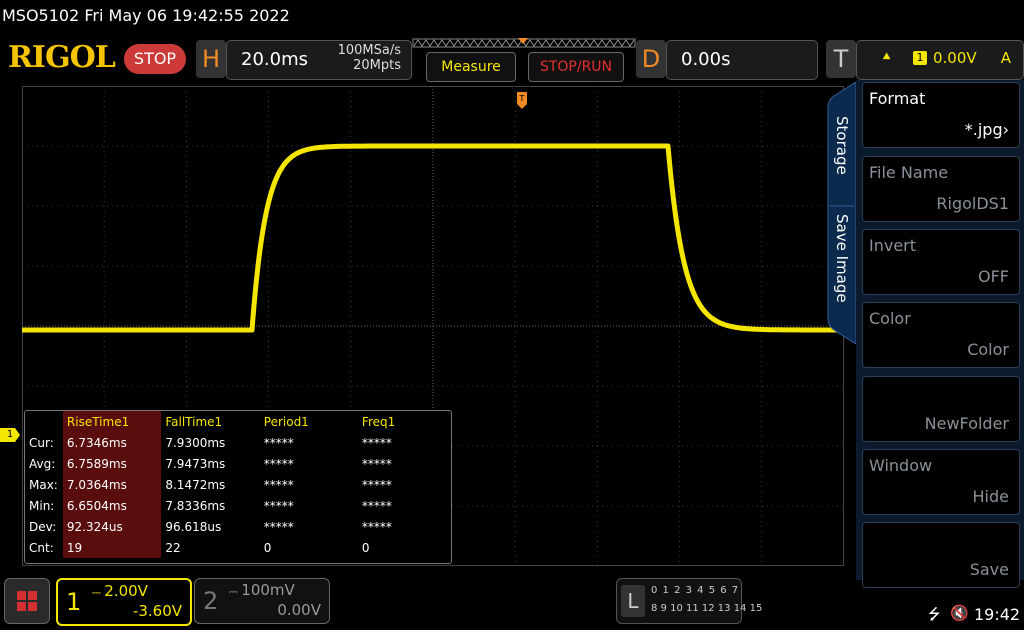 This screenshot has height=630, width=1024. What do you see at coordinates (112, 442) in the screenshot?
I see `table-cell: 6.7346ms` at bounding box center [112, 442].